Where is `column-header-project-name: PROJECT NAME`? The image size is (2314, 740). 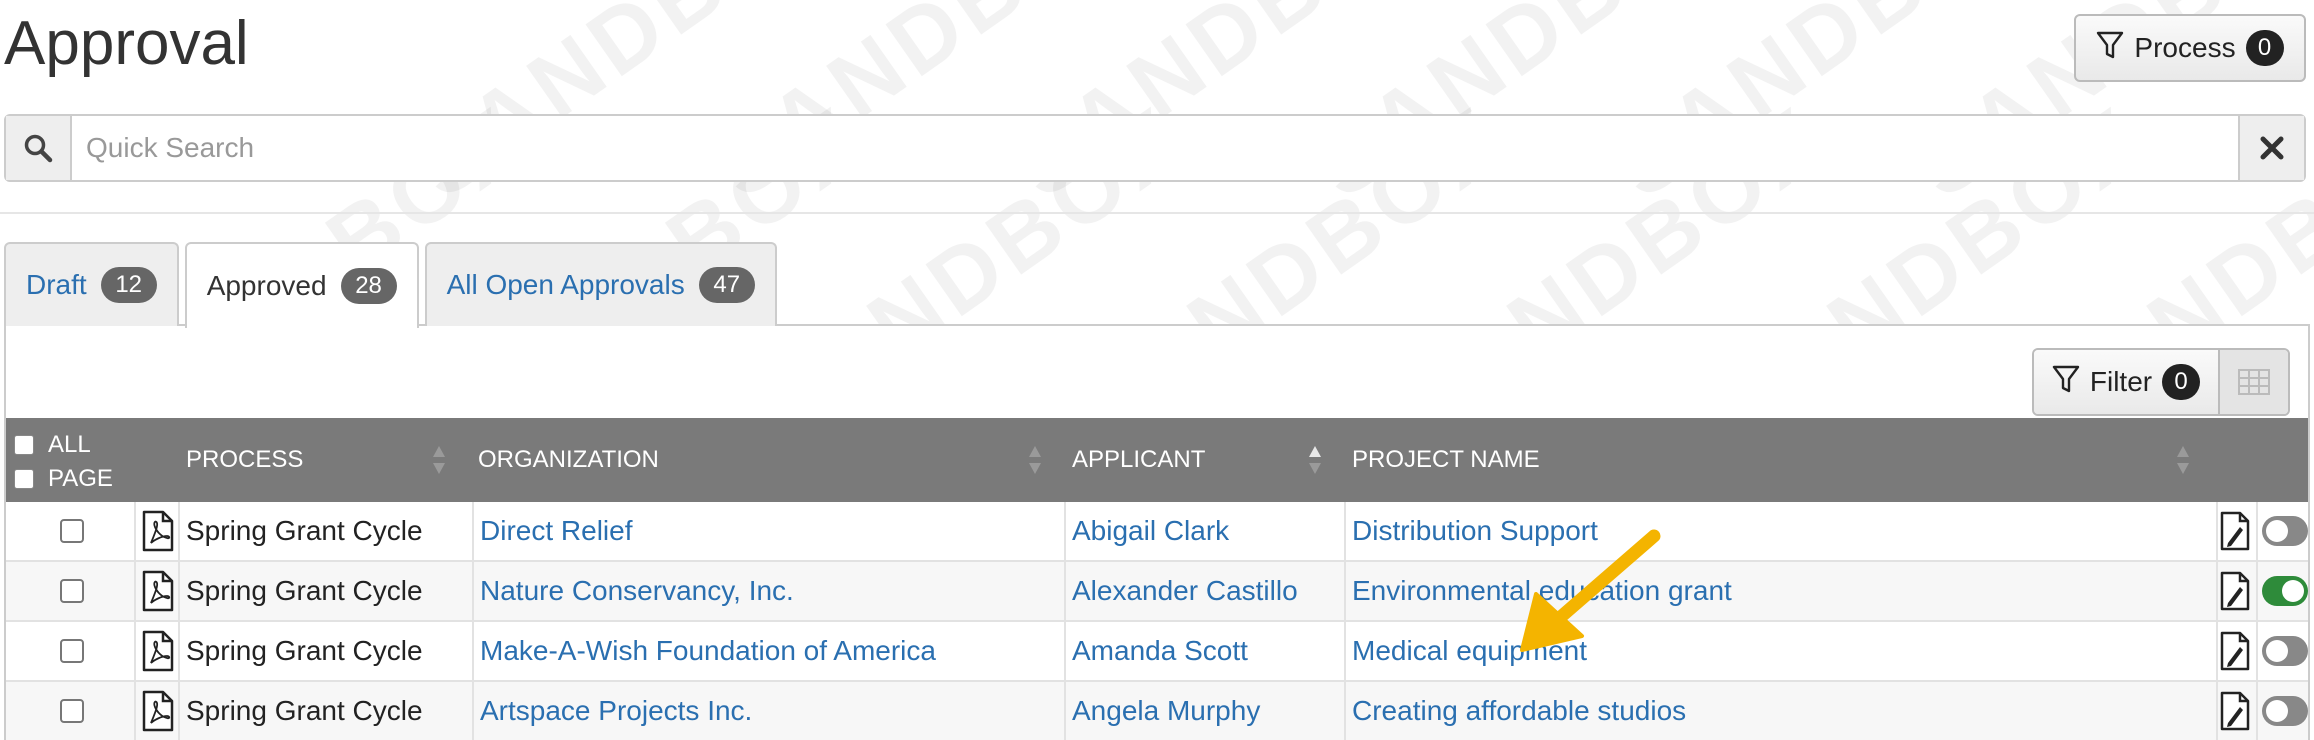 column-header-project-name: PROJECT NAME is located at coordinates (1446, 460).